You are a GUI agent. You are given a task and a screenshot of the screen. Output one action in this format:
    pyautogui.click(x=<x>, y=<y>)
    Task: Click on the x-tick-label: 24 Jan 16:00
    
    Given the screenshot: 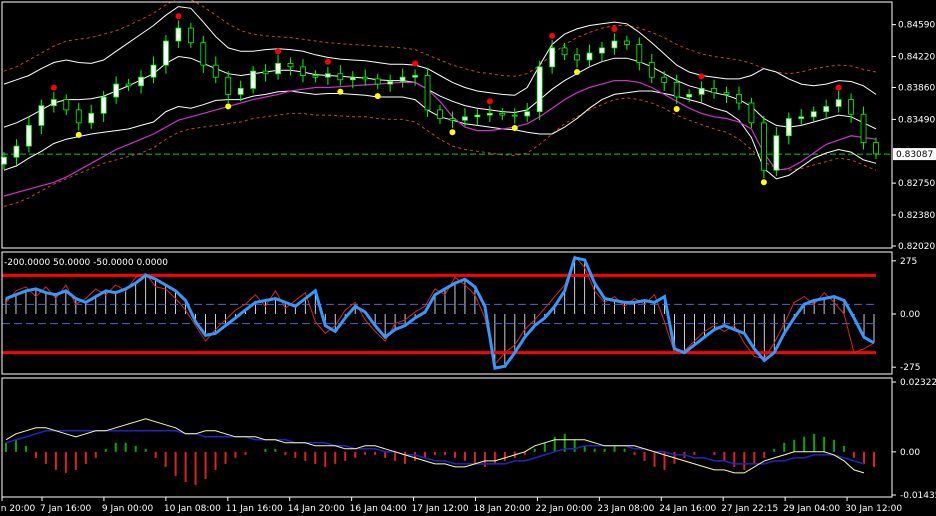 What is the action you would take?
    pyautogui.click(x=687, y=509)
    